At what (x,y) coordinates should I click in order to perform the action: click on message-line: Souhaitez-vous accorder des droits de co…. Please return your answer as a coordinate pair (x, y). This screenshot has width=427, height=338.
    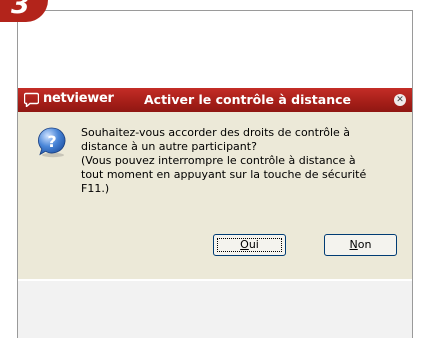
    Looking at the image, I should click on (216, 132).